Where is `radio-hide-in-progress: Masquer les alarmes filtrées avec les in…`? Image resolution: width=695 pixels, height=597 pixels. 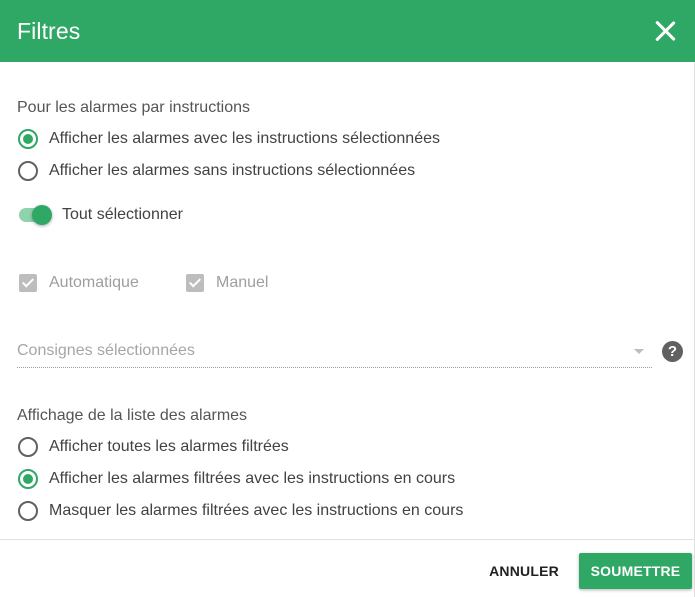
radio-hide-in-progress: Masquer les alarmes filtrées avec les in… is located at coordinates (240, 511).